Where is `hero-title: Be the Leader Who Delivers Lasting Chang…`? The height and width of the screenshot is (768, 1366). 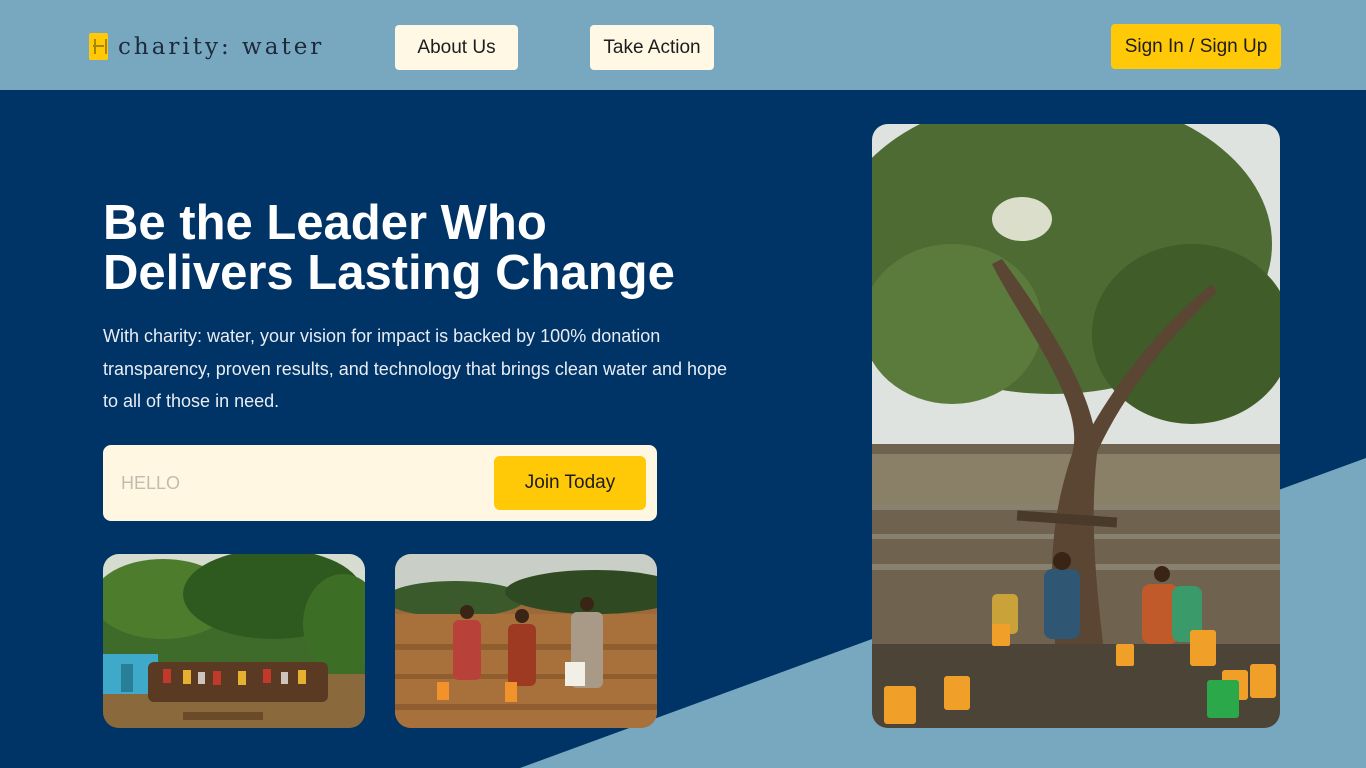
hero-title: Be the Leader Who Delivers Lasting Chang… is located at coordinates (423, 248).